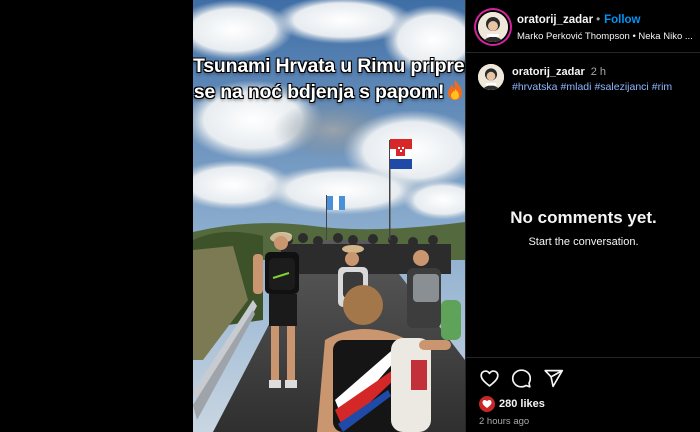 Image resolution: width=700 pixels, height=432 pixels. What do you see at coordinates (576, 87) in the screenshot?
I see `hashtag-link: #mladi` at bounding box center [576, 87].